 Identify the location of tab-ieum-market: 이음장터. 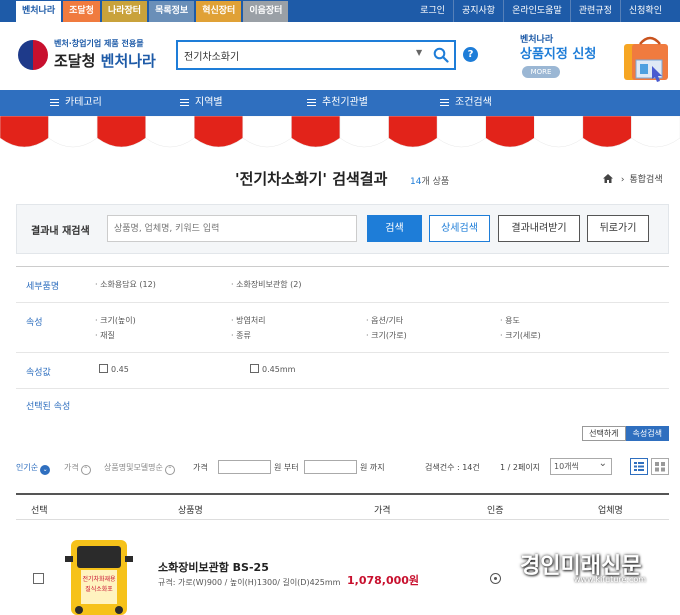
(266, 11).